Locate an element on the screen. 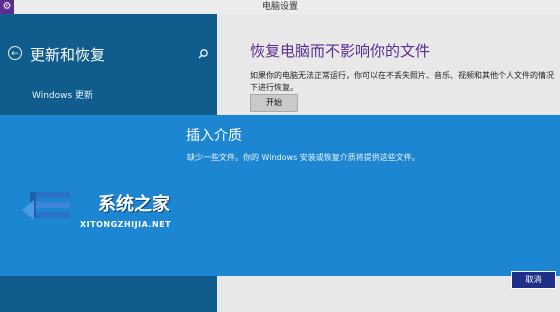 Image resolution: width=560 pixels, height=312 pixels. dialog-message: 缺少一些文件。你的 Windows 安装或恢复介质将提供这些文件。 is located at coordinates (303, 157).